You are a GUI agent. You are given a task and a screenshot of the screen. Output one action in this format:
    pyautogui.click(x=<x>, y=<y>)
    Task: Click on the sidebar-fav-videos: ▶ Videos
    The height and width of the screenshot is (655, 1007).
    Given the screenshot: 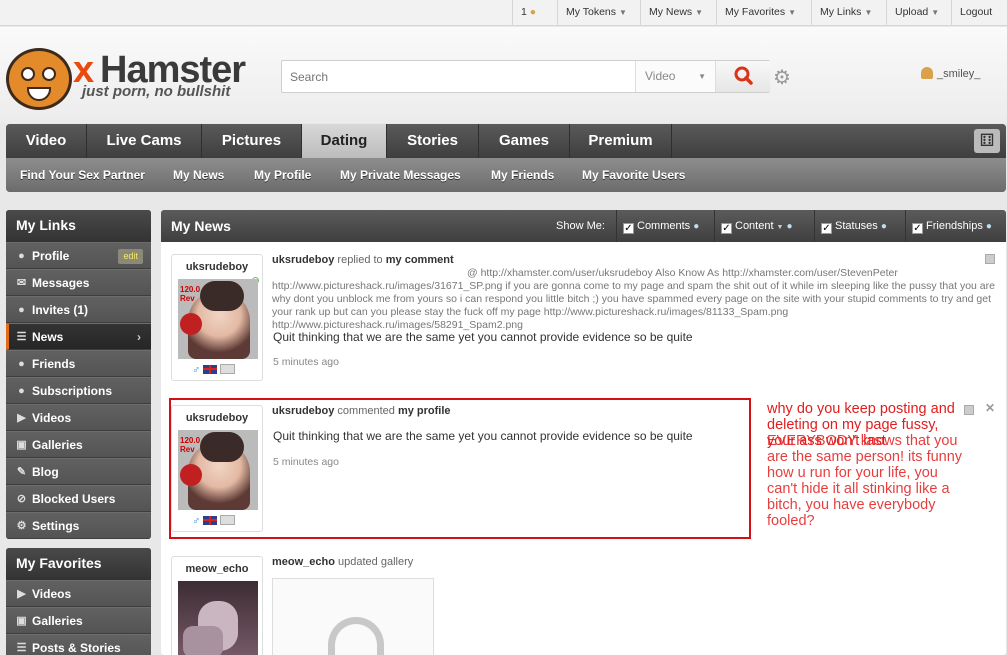 What is the action you would take?
    pyautogui.click(x=78, y=593)
    